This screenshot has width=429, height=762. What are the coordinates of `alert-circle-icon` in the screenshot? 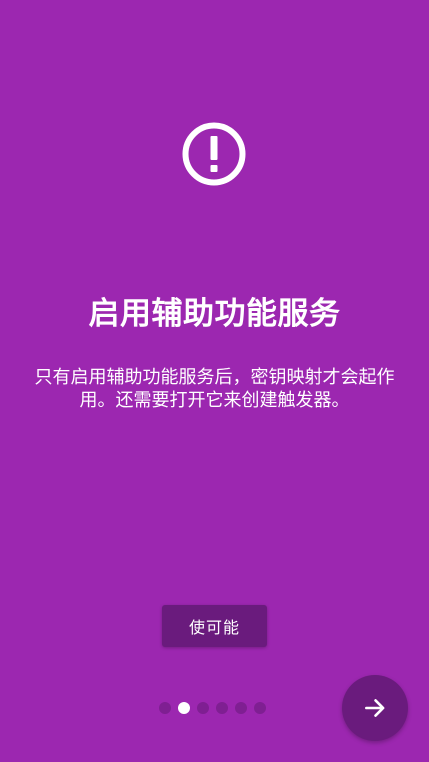 It's located at (214, 154).